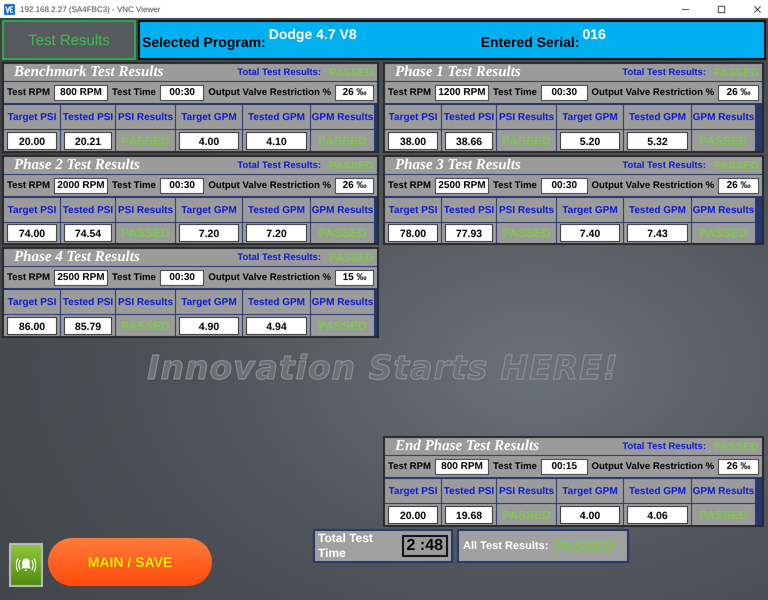 The width and height of the screenshot is (768, 600). Describe the element at coordinates (657, 141) in the screenshot. I see `value-field: 5.32` at that location.